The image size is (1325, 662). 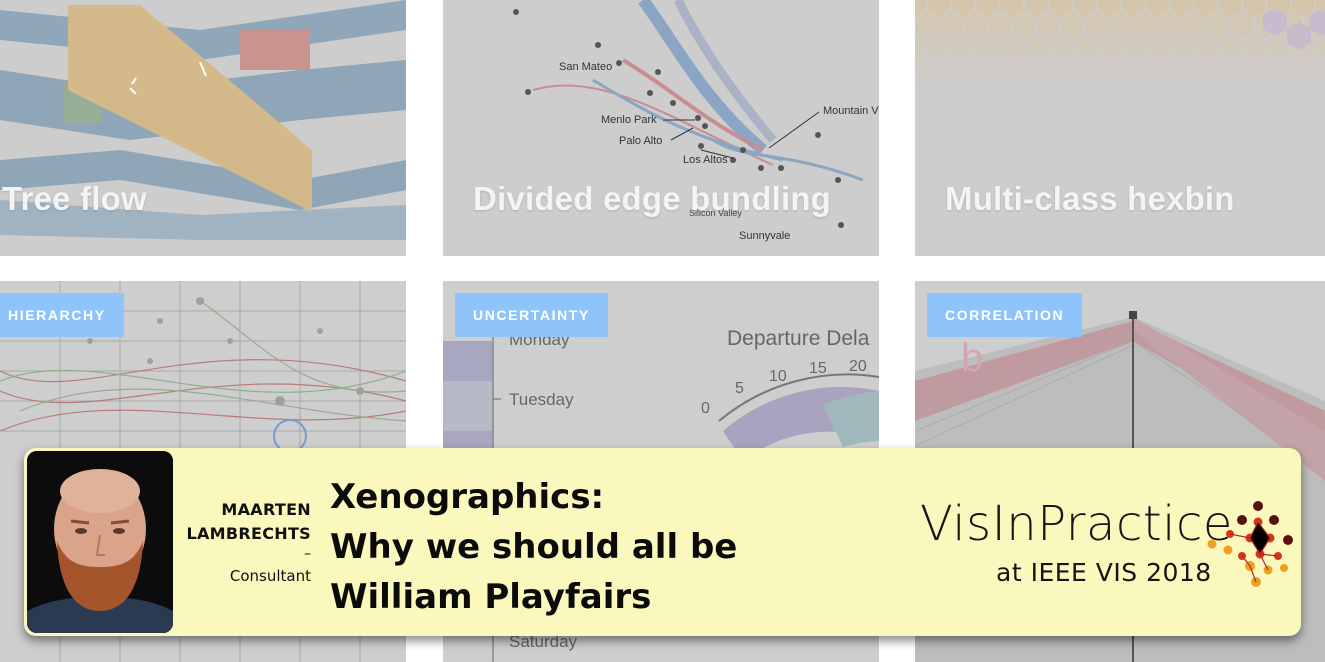 I want to click on tag-uncertainty: UNCERTAINTY, so click(x=531, y=315).